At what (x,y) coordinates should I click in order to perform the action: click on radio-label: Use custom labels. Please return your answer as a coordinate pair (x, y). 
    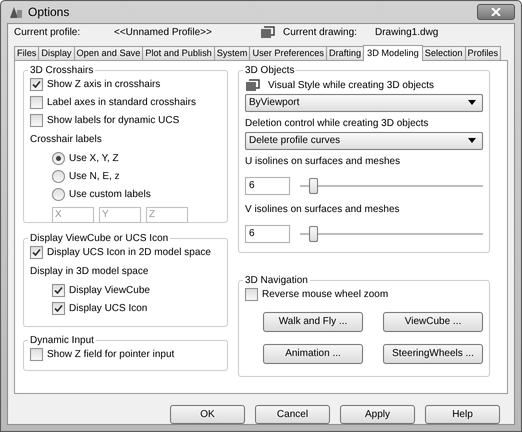
    Looking at the image, I should click on (110, 194).